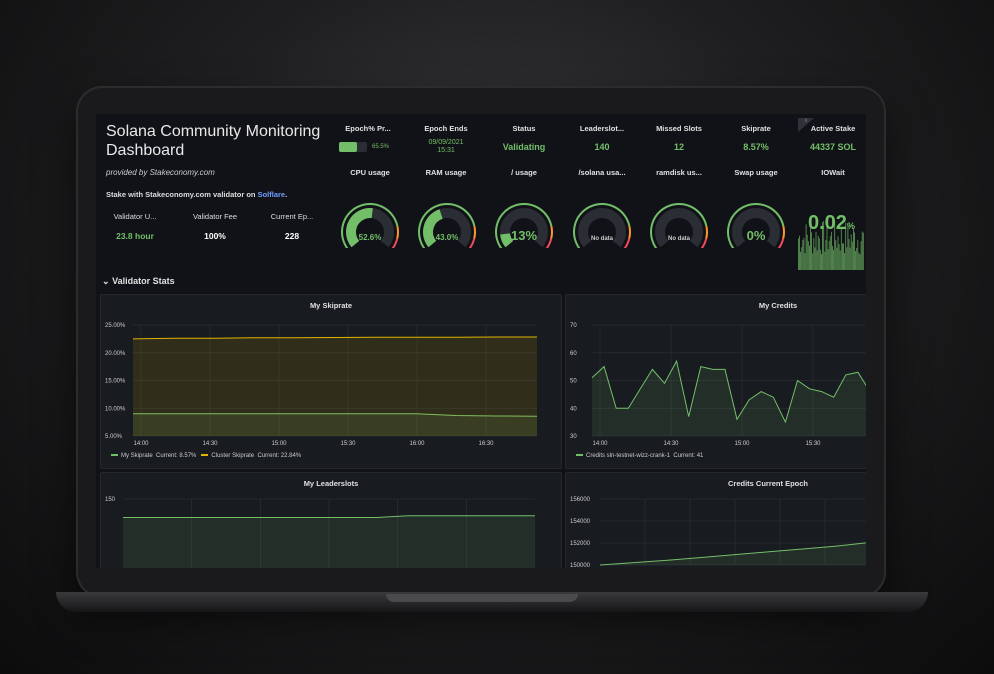 This screenshot has height=674, width=994. What do you see at coordinates (135, 236) in the screenshot?
I see `validator-uptime-value: 23.8 hour` at bounding box center [135, 236].